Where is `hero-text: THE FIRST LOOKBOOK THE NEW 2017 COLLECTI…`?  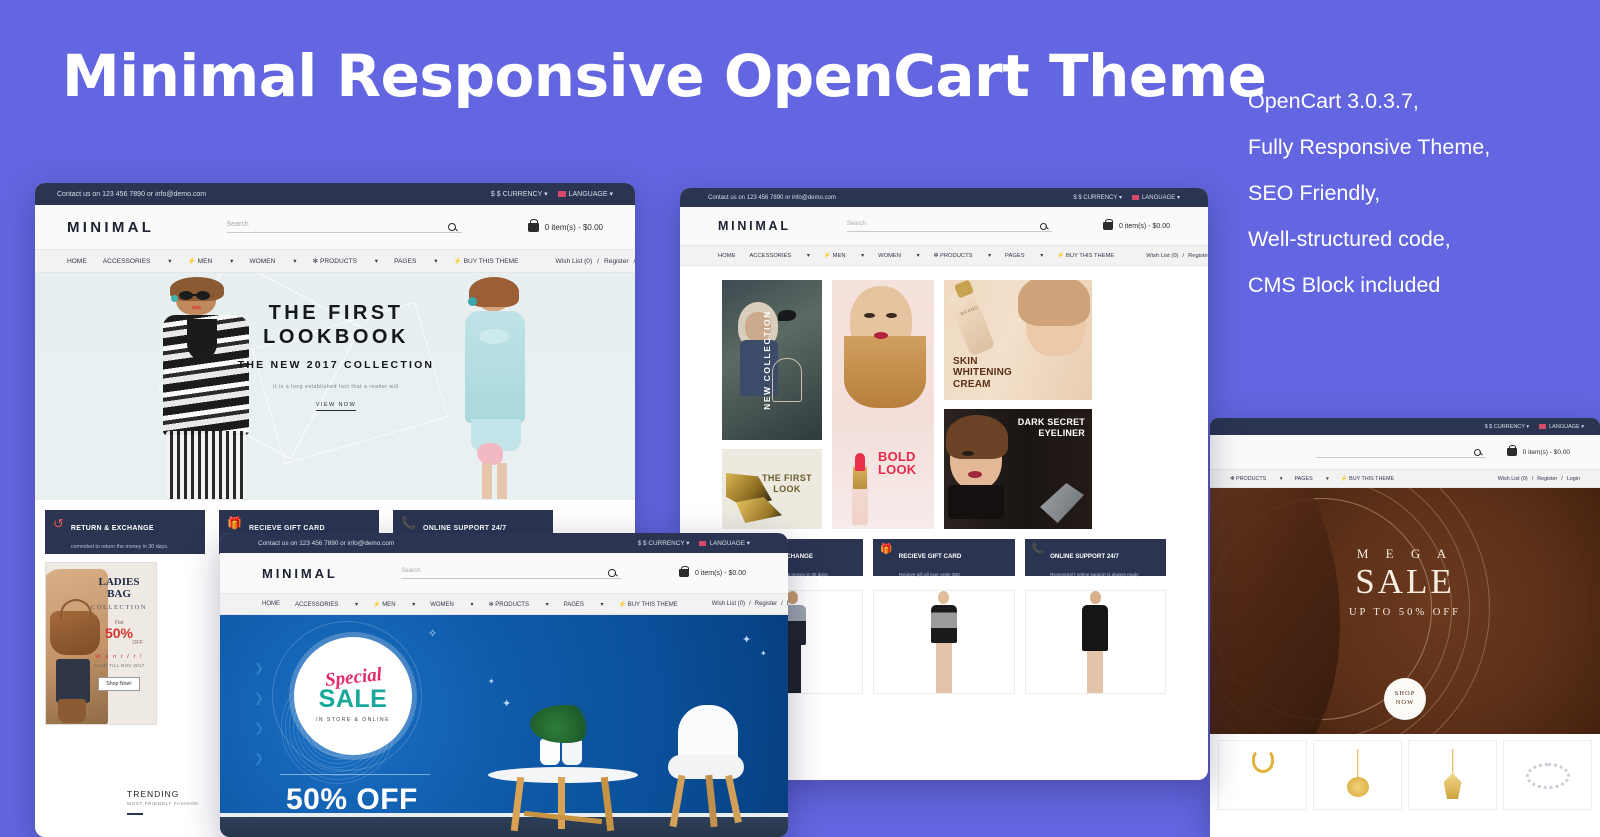 hero-text: THE FIRST LOOKBOOK THE NEW 2017 COLLECTI… is located at coordinates (336, 356).